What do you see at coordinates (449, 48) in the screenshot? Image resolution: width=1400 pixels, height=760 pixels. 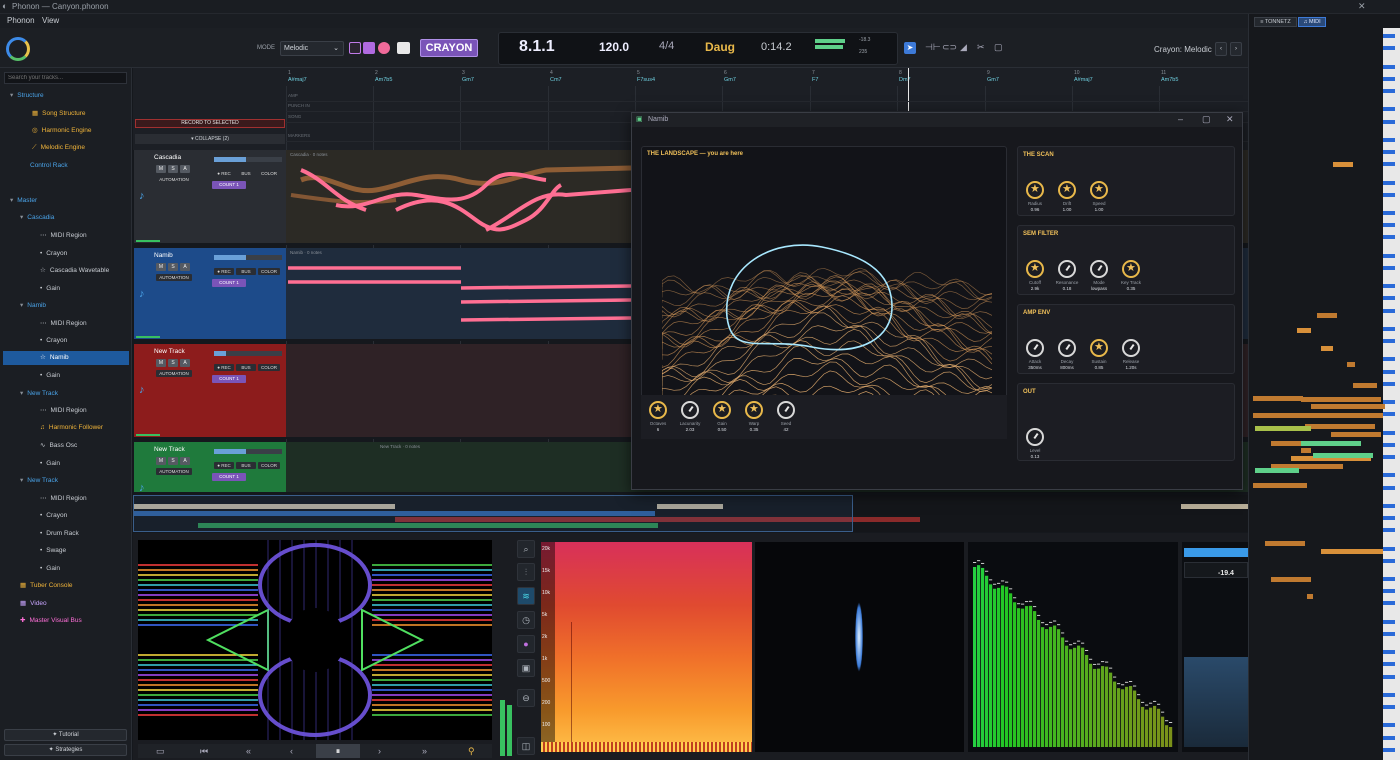 I see `crayon-button: CRAYON` at bounding box center [449, 48].